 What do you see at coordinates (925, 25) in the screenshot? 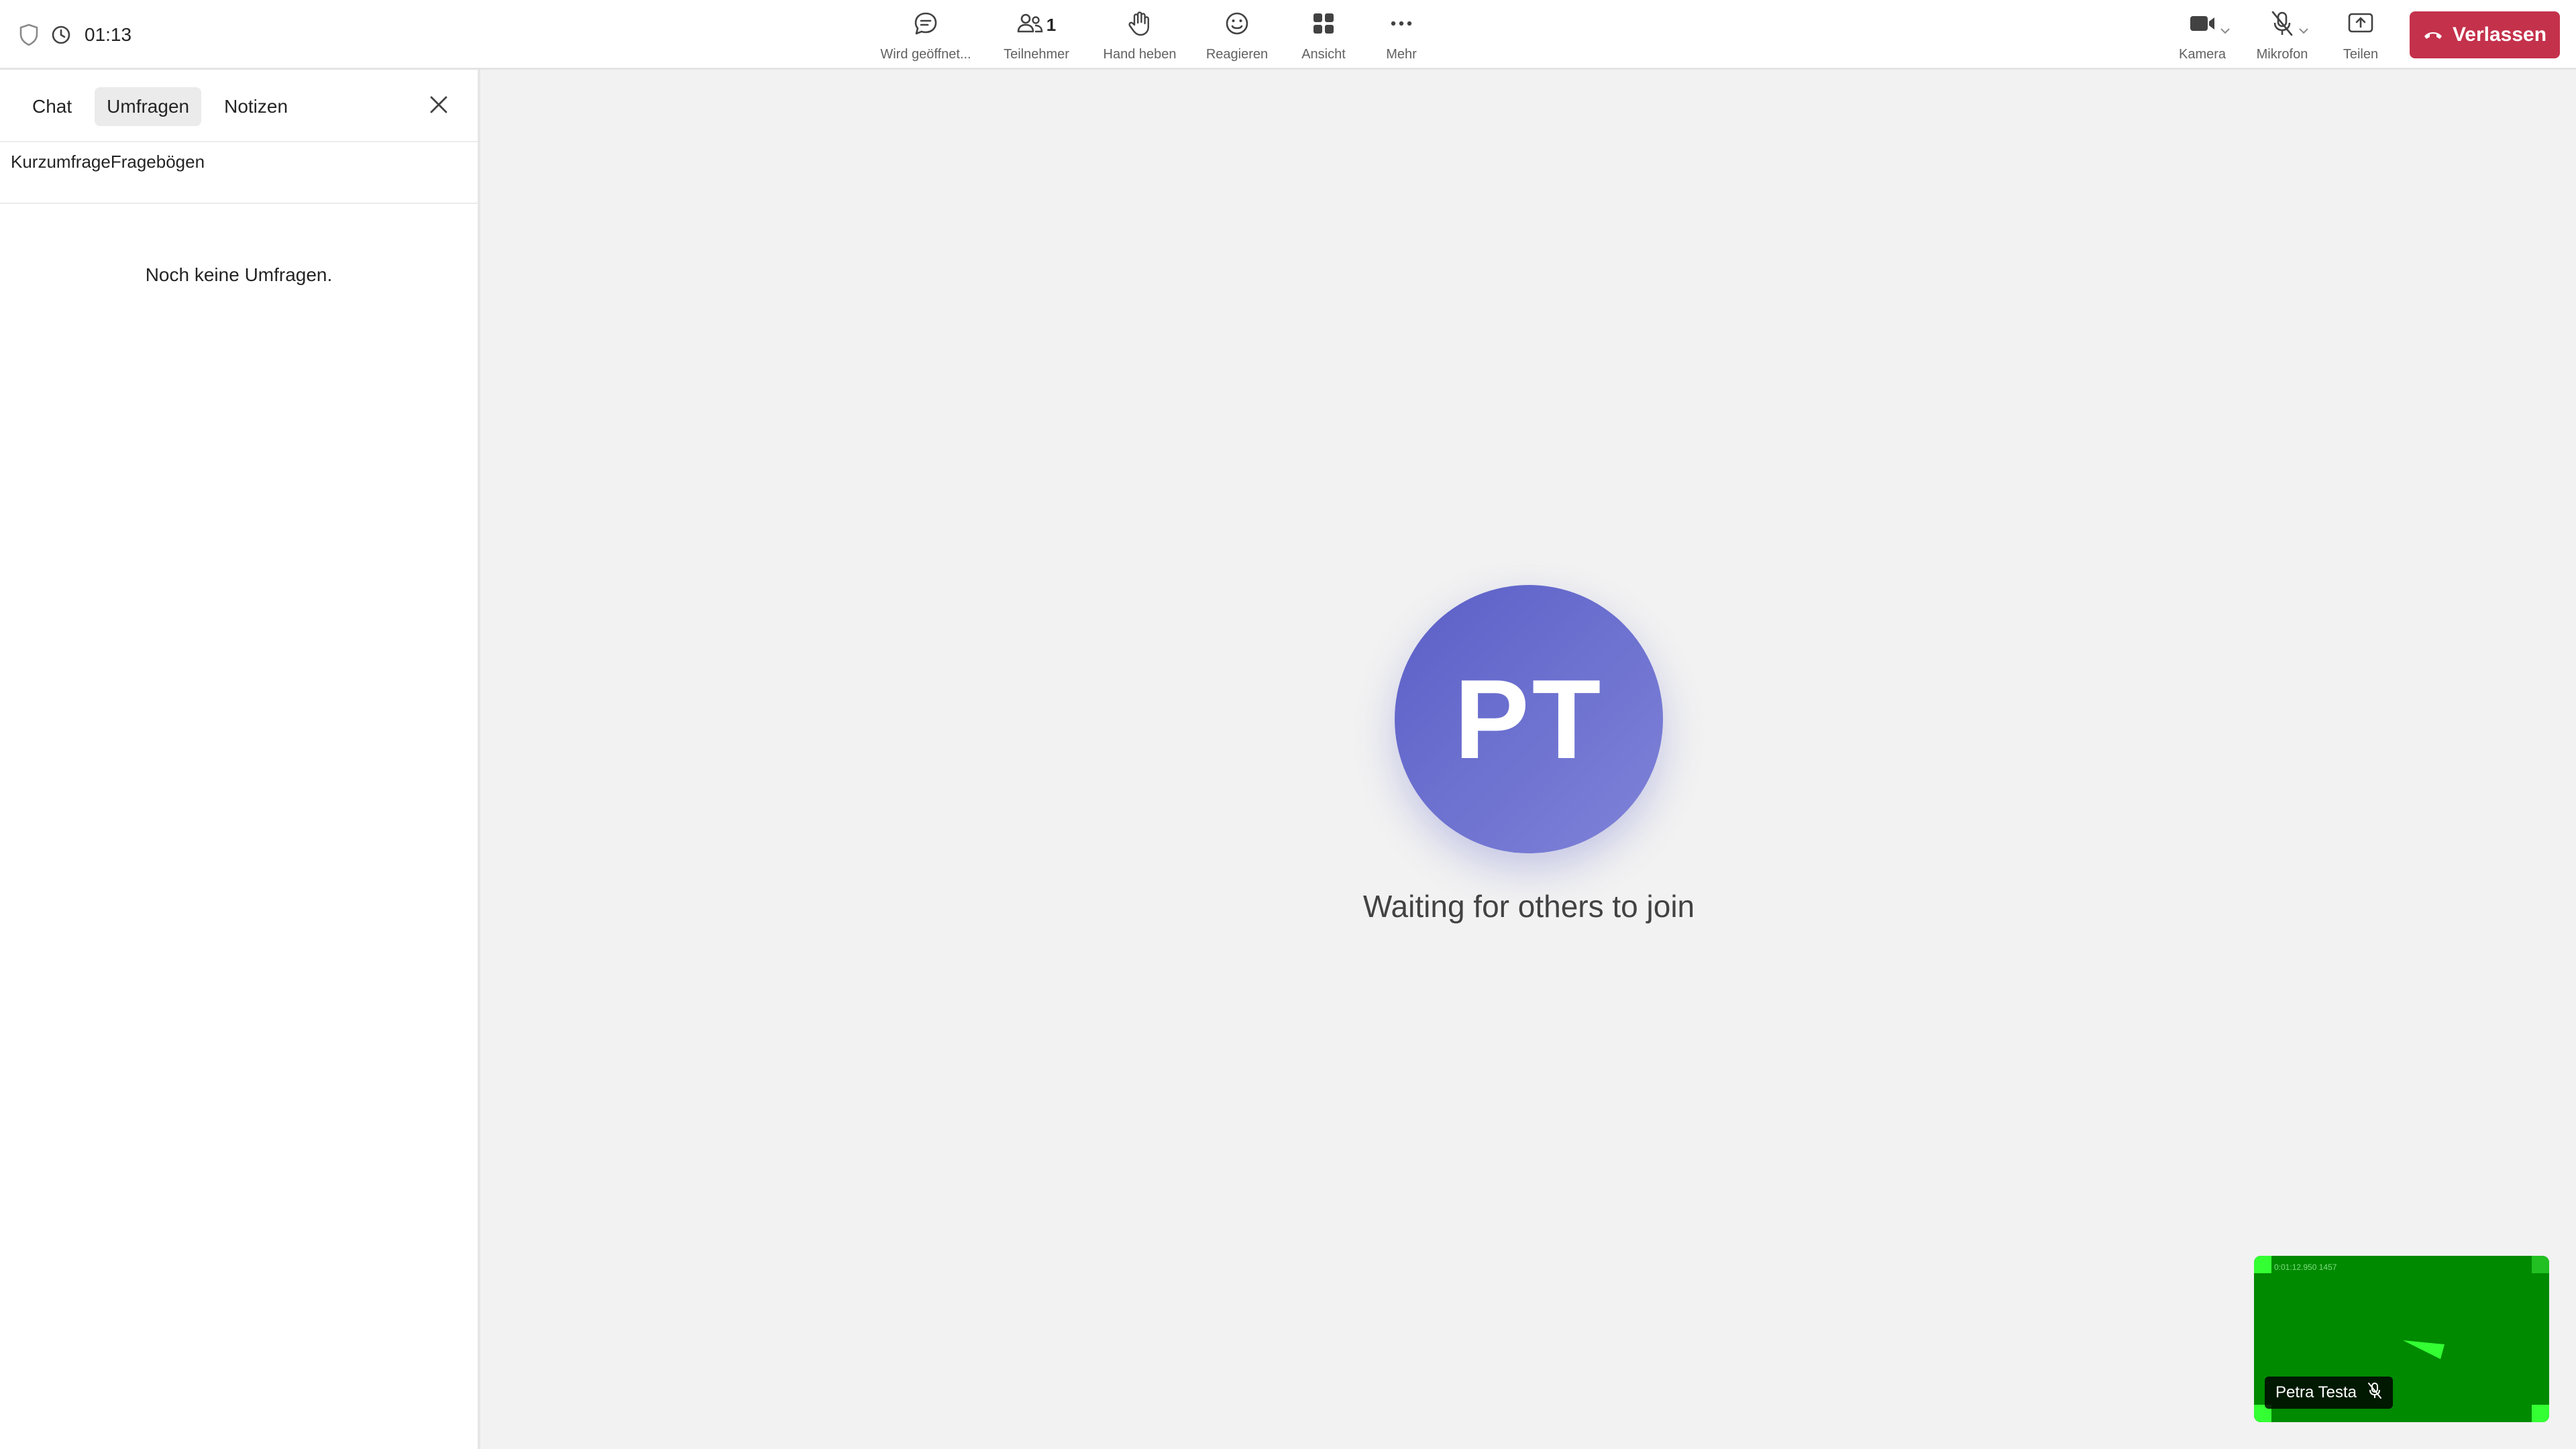
I see `chat-icon` at bounding box center [925, 25].